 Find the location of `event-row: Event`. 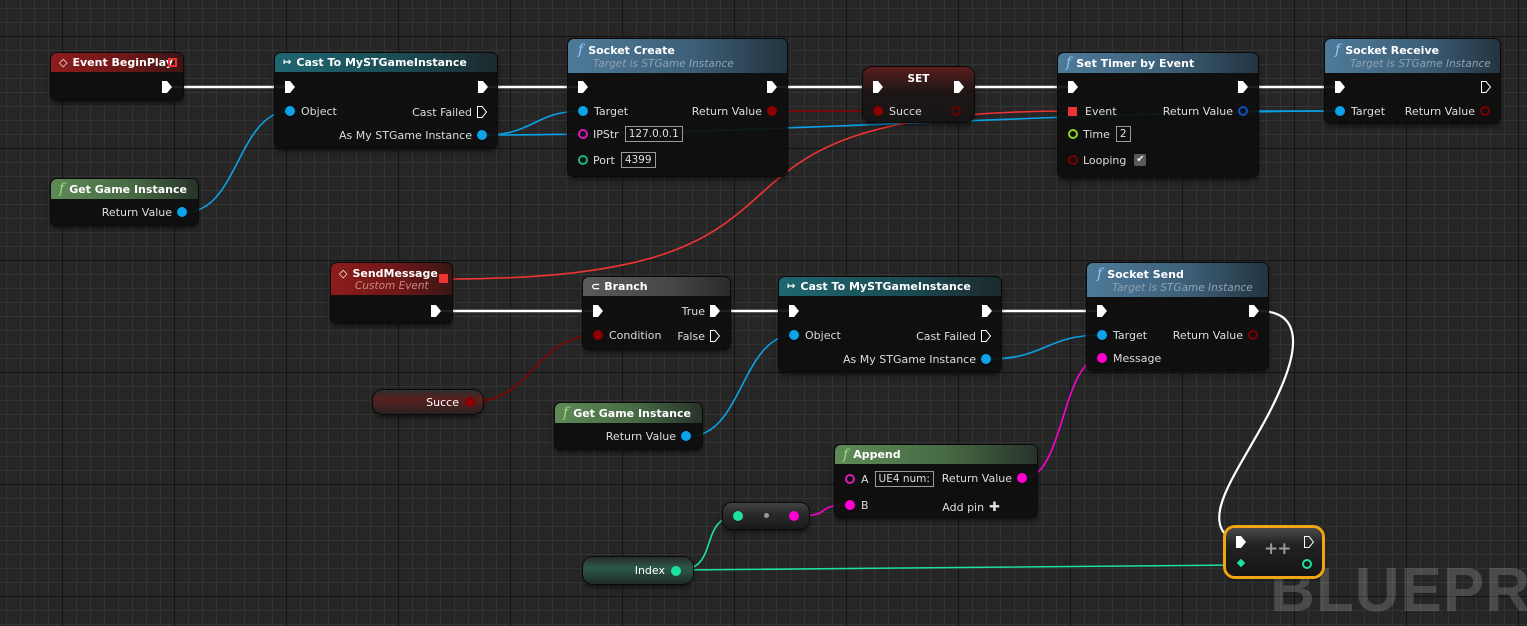

event-row: Event is located at coordinates (1092, 111).